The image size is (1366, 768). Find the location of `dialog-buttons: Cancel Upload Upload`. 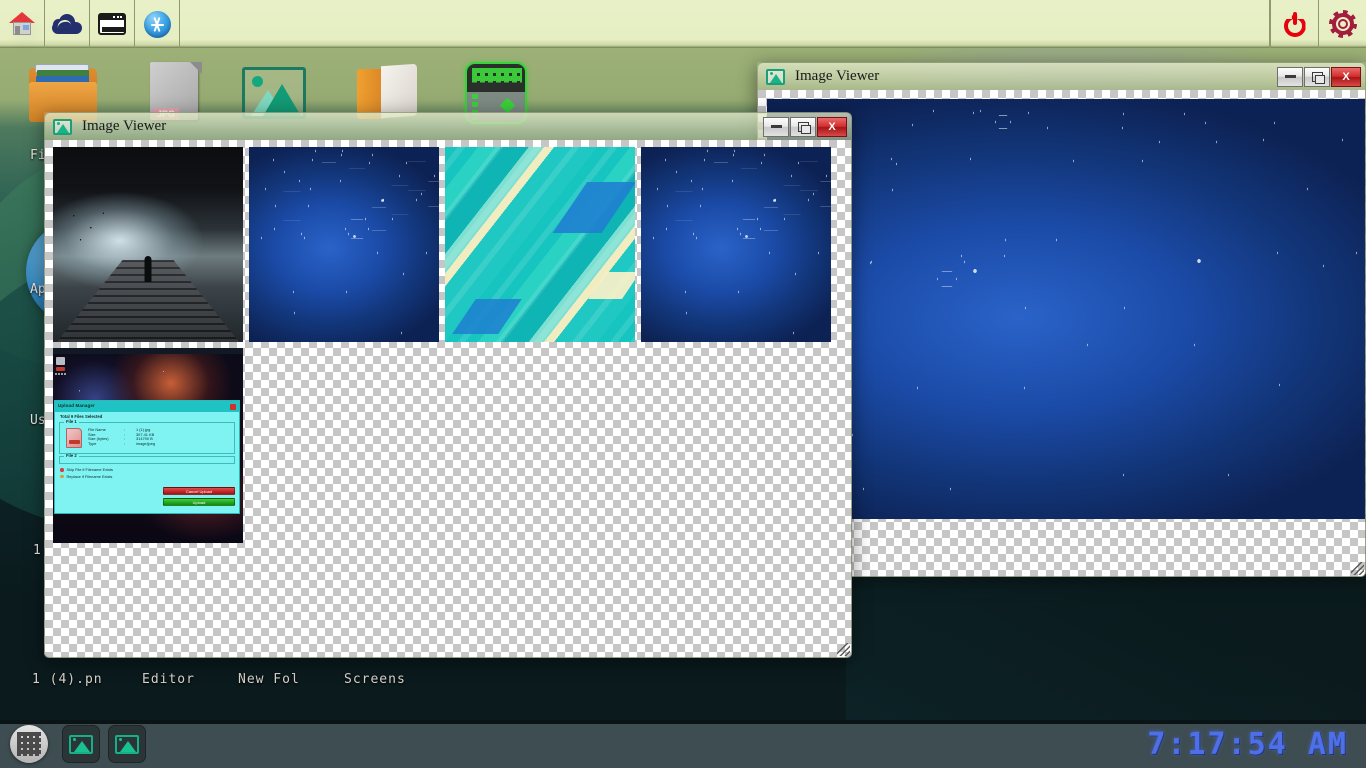

dialog-buttons: Cancel Upload Upload is located at coordinates (199, 498).